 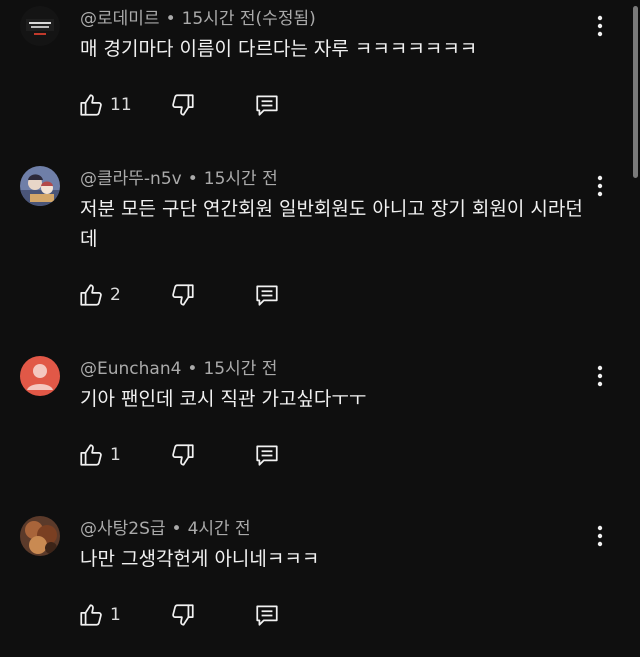 What do you see at coordinates (331, 224) in the screenshot?
I see `comment-text: 저분 모든 구단 연간회원 일반회원도 아니고 장기 회원이 시라던데` at bounding box center [331, 224].